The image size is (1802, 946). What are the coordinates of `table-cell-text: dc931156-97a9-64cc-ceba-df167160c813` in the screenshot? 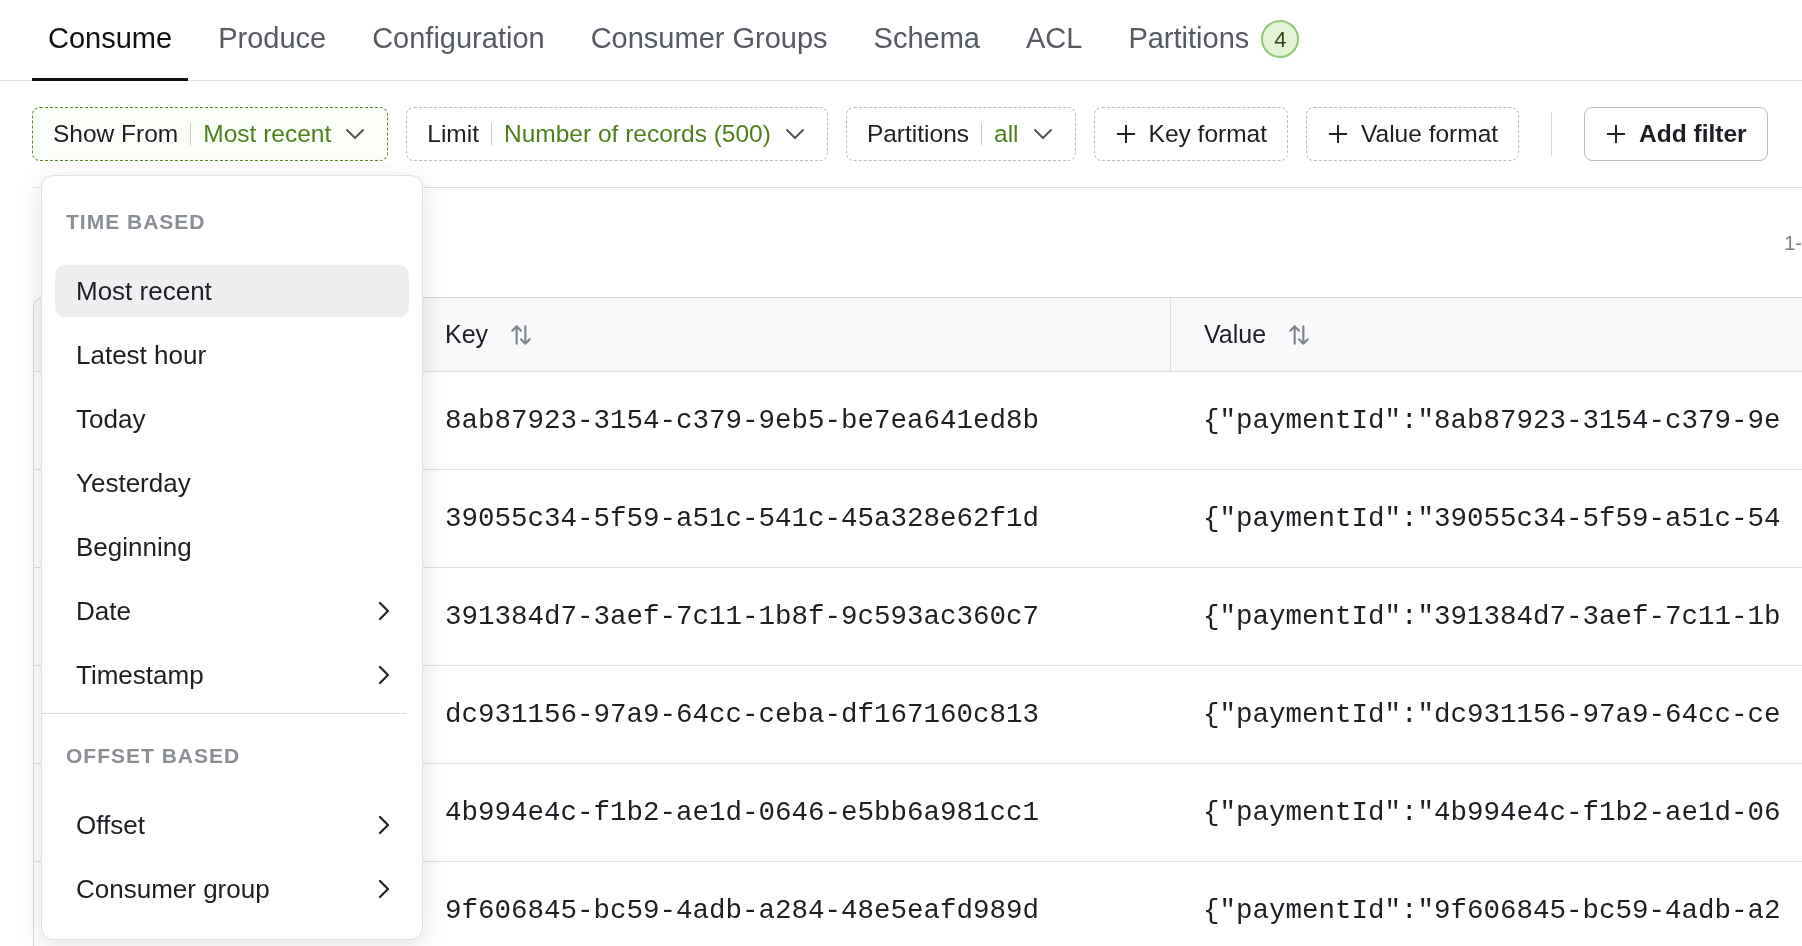 It's located at (742, 714).